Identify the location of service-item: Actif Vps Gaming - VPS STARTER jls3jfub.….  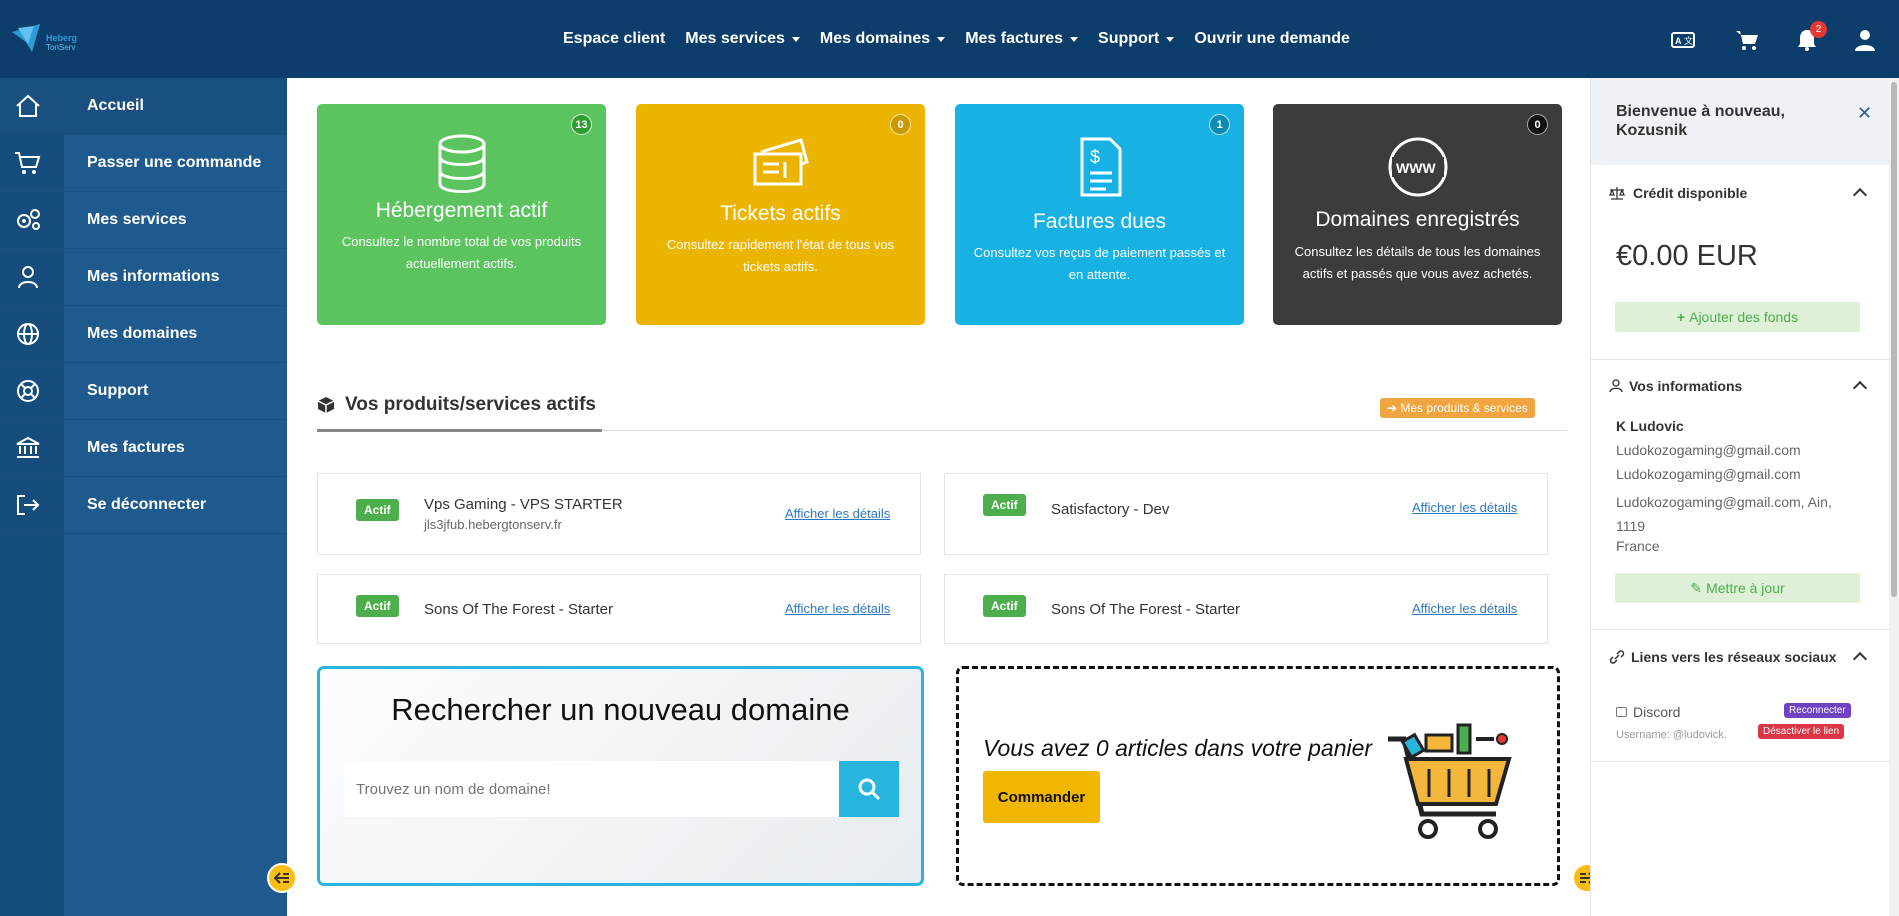
(619, 514).